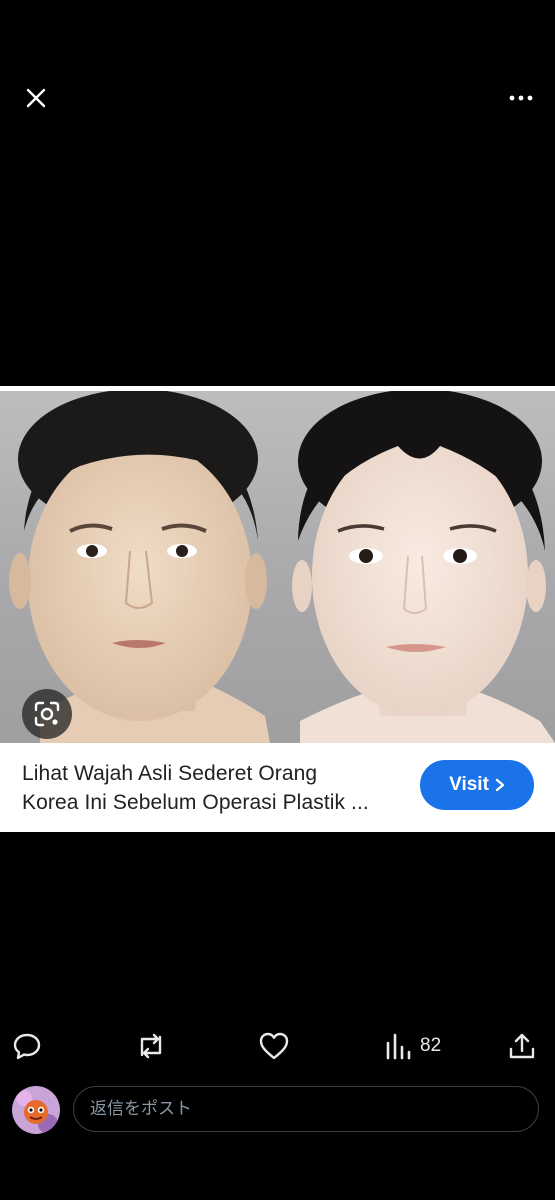 This screenshot has width=555, height=1200. What do you see at coordinates (398, 1046) in the screenshot?
I see `views-icon` at bounding box center [398, 1046].